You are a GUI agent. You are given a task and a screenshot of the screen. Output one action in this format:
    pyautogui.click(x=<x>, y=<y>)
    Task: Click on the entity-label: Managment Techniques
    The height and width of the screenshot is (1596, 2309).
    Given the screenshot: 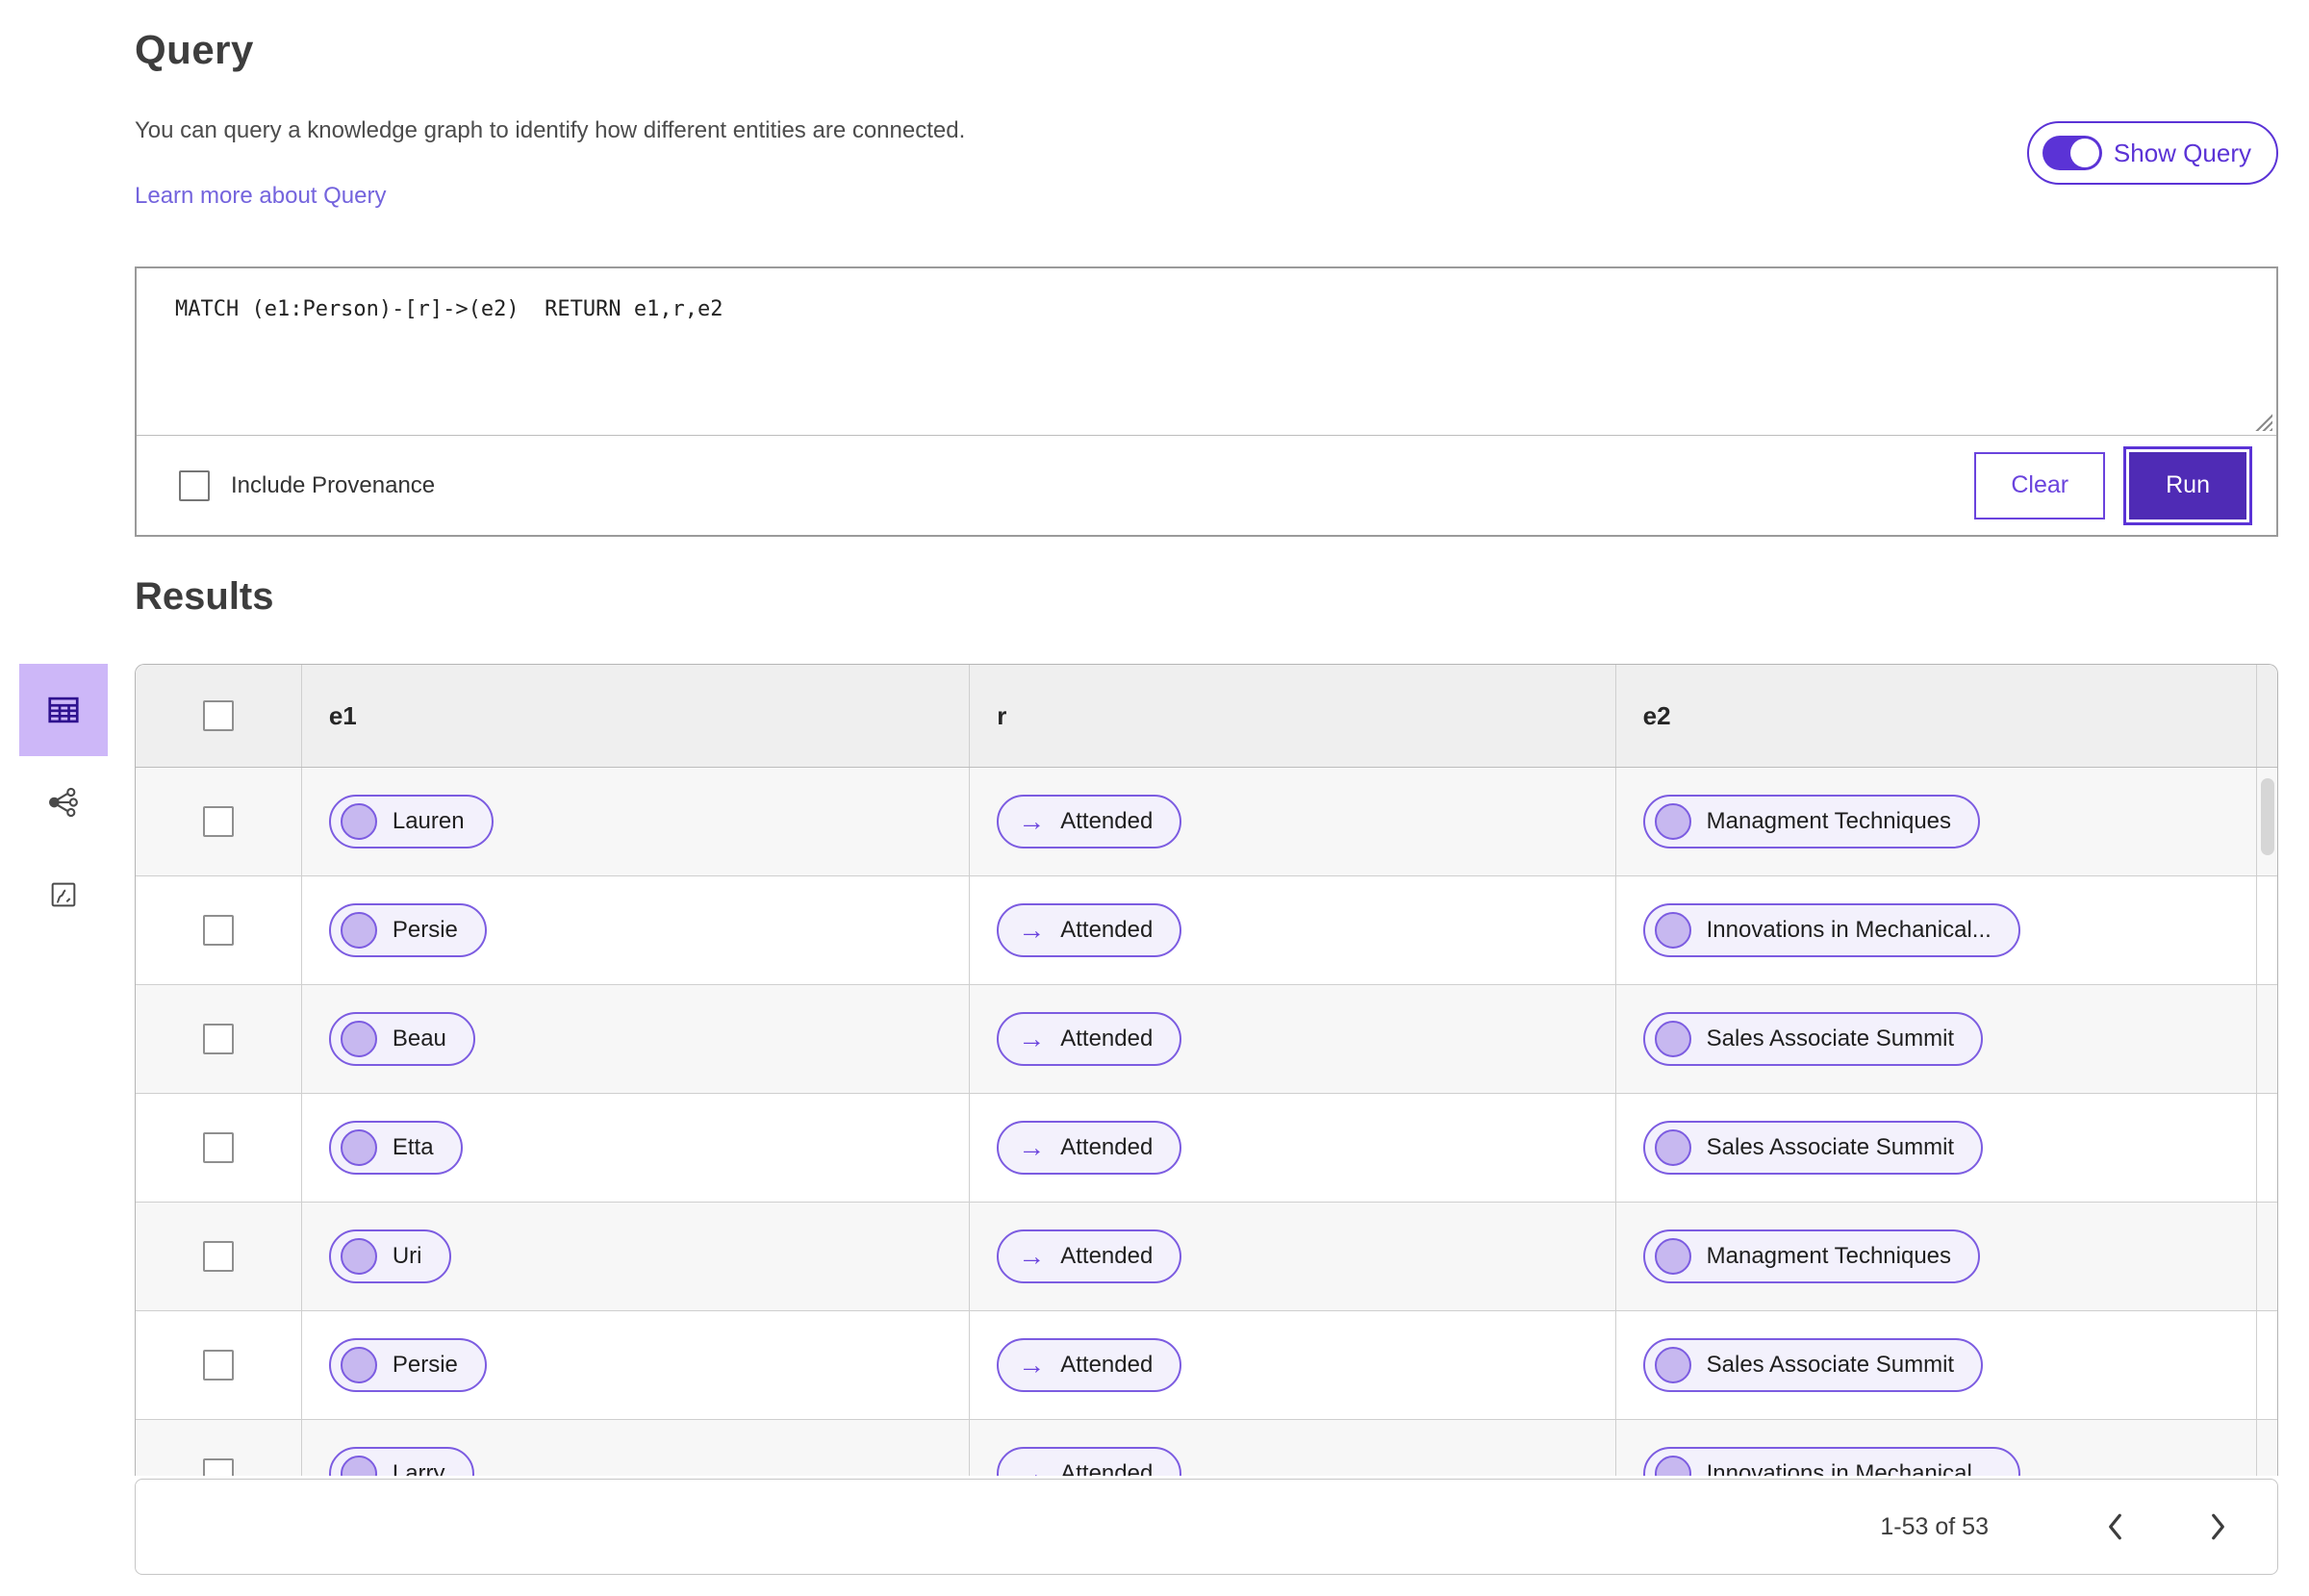 What is the action you would take?
    pyautogui.click(x=1829, y=821)
    